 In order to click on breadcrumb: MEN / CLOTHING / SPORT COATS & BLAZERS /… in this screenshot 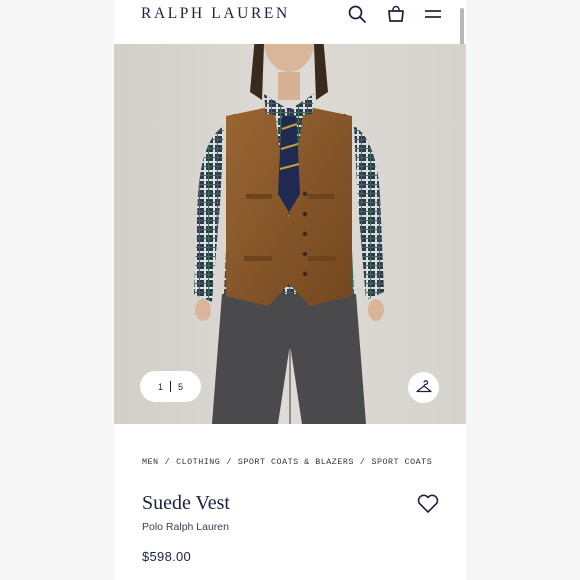, I will do `click(287, 462)`.